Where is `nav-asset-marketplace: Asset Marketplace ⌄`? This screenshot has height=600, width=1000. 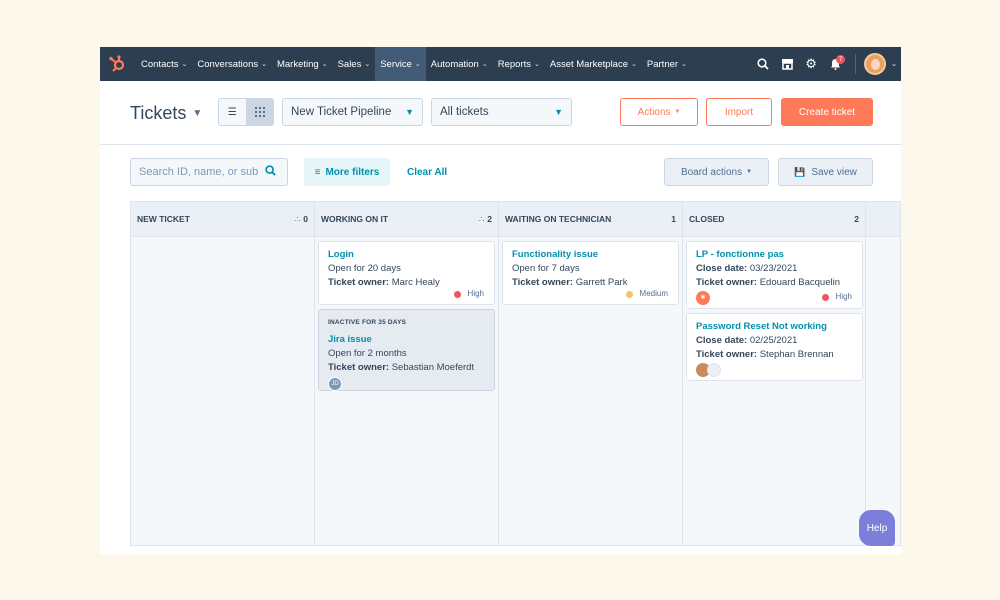
nav-asset-marketplace: Asset Marketplace ⌄ is located at coordinates (593, 64).